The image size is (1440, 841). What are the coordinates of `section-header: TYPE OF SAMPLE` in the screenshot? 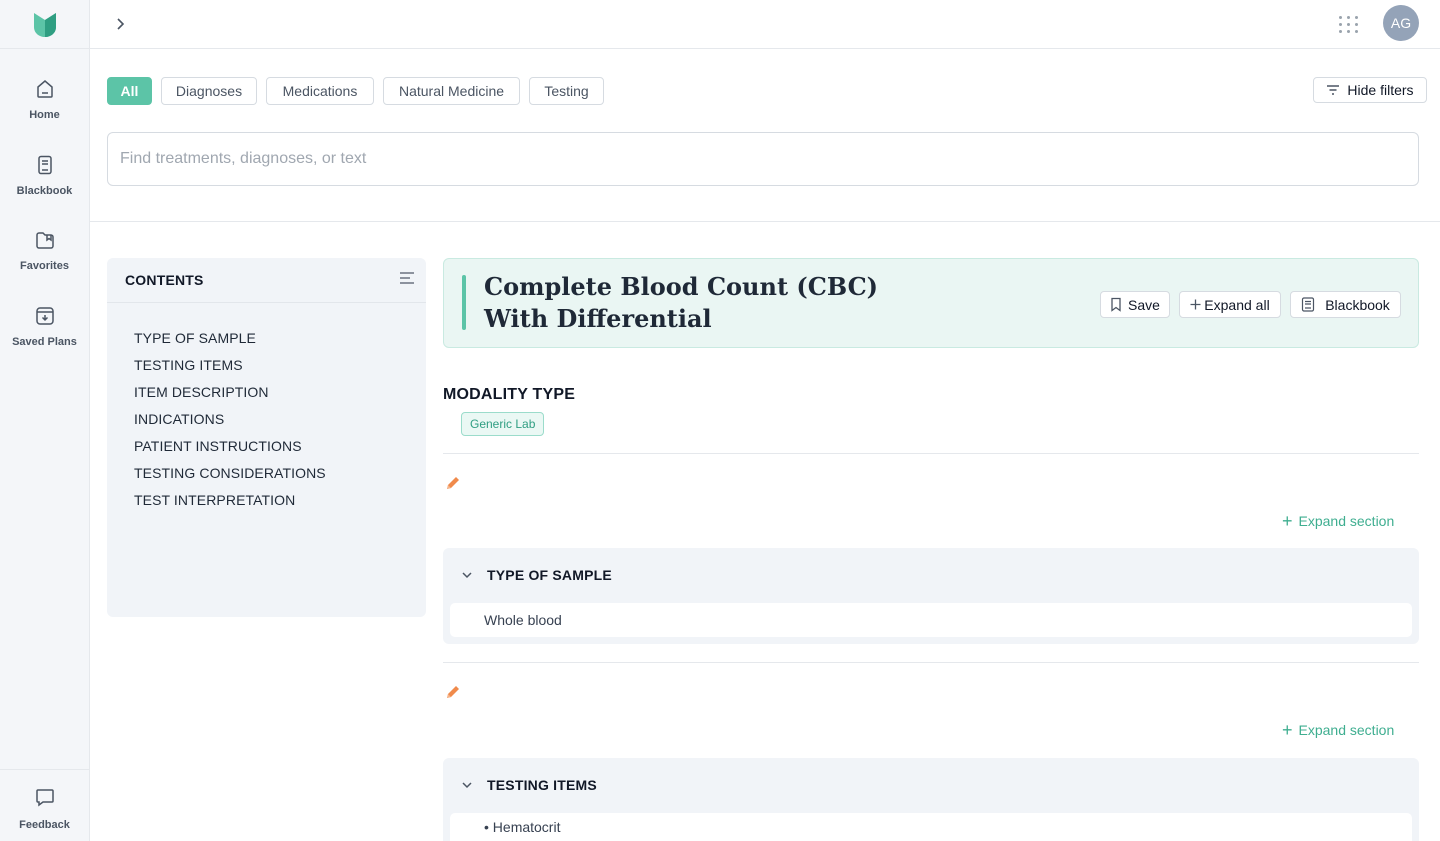 It's located at (931, 575).